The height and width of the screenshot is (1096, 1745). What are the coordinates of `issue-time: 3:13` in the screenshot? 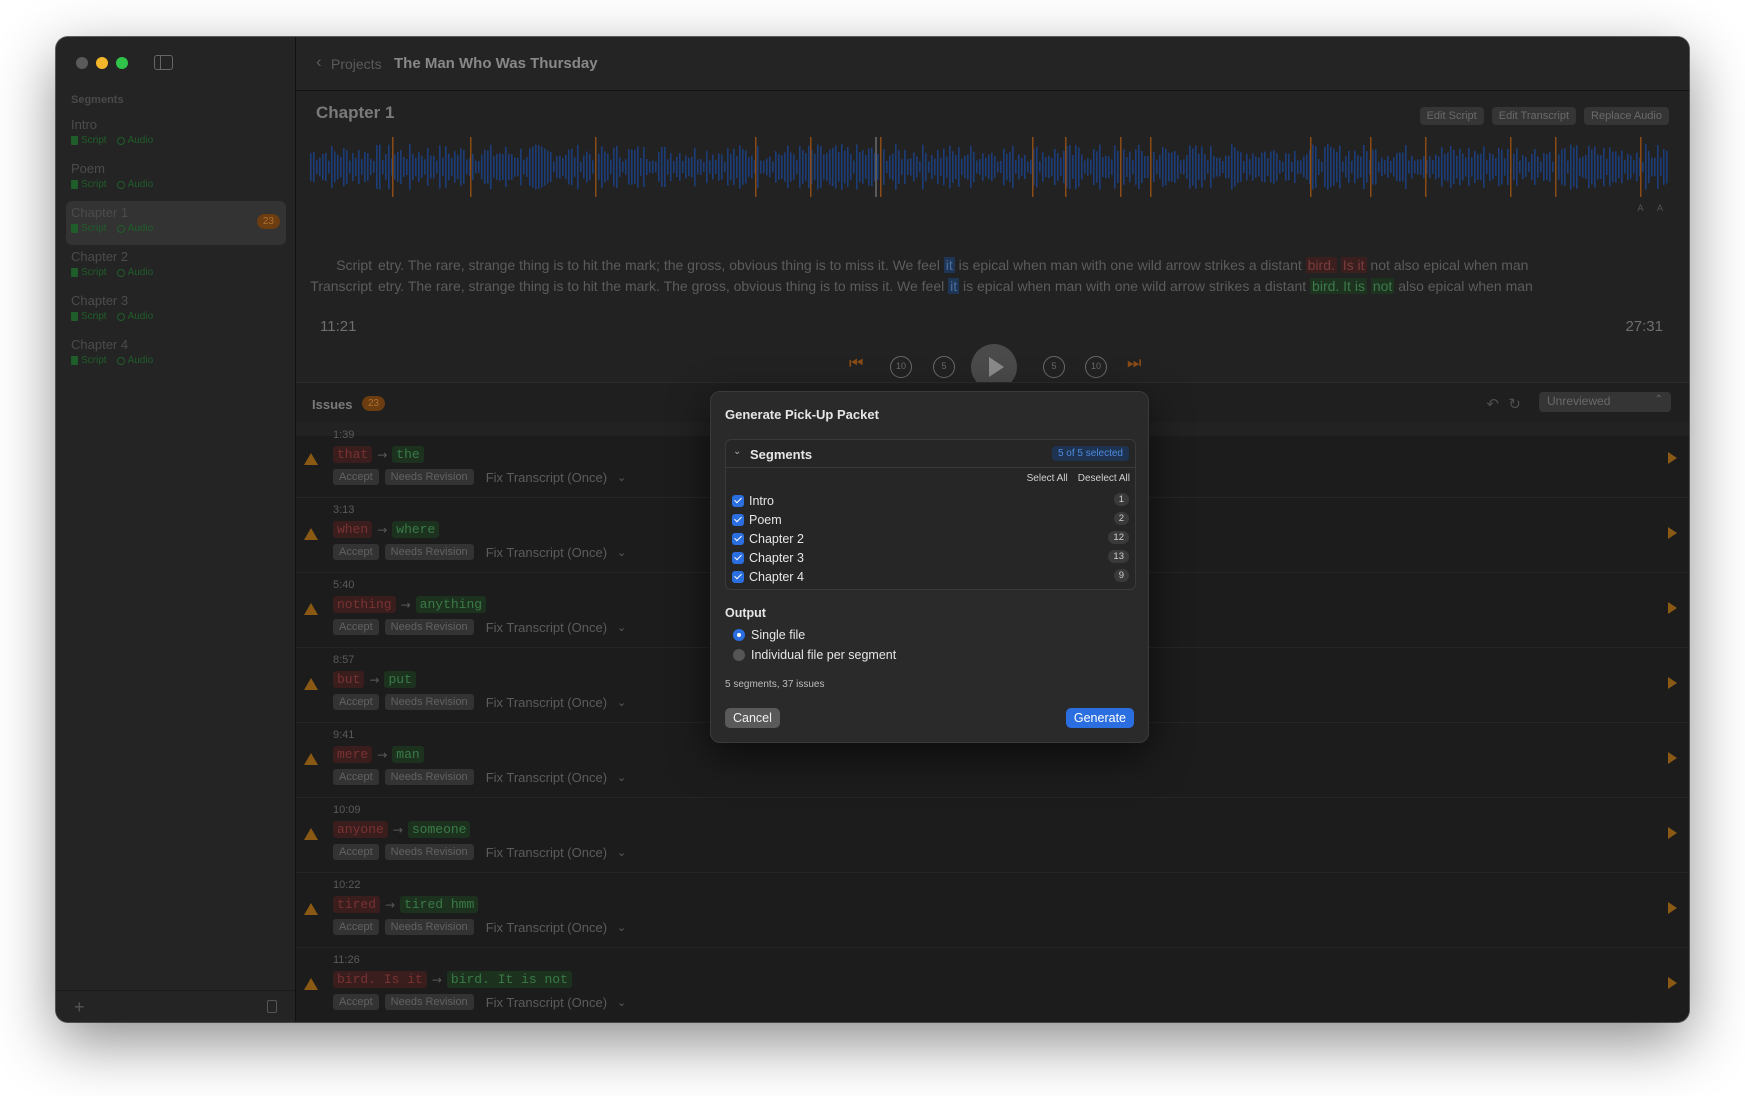 It's located at (343, 510).